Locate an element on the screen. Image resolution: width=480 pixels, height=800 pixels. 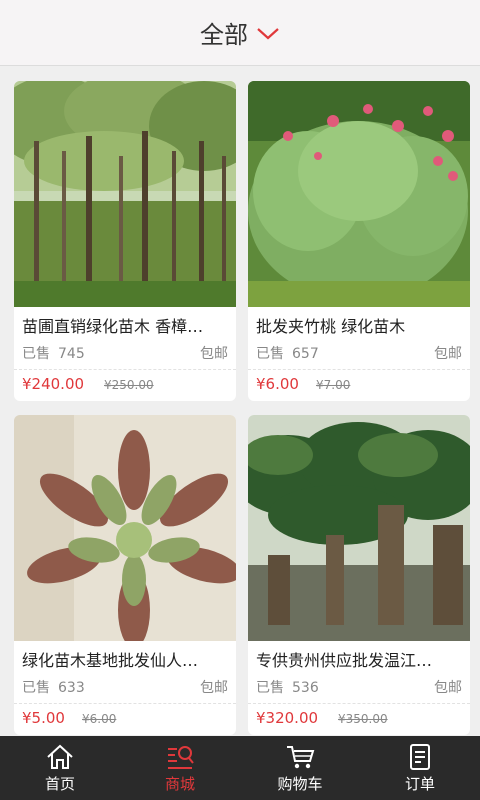
bottom-tab-bar: 首页 商城 购物车 订单 is located at coordinates (240, 768).